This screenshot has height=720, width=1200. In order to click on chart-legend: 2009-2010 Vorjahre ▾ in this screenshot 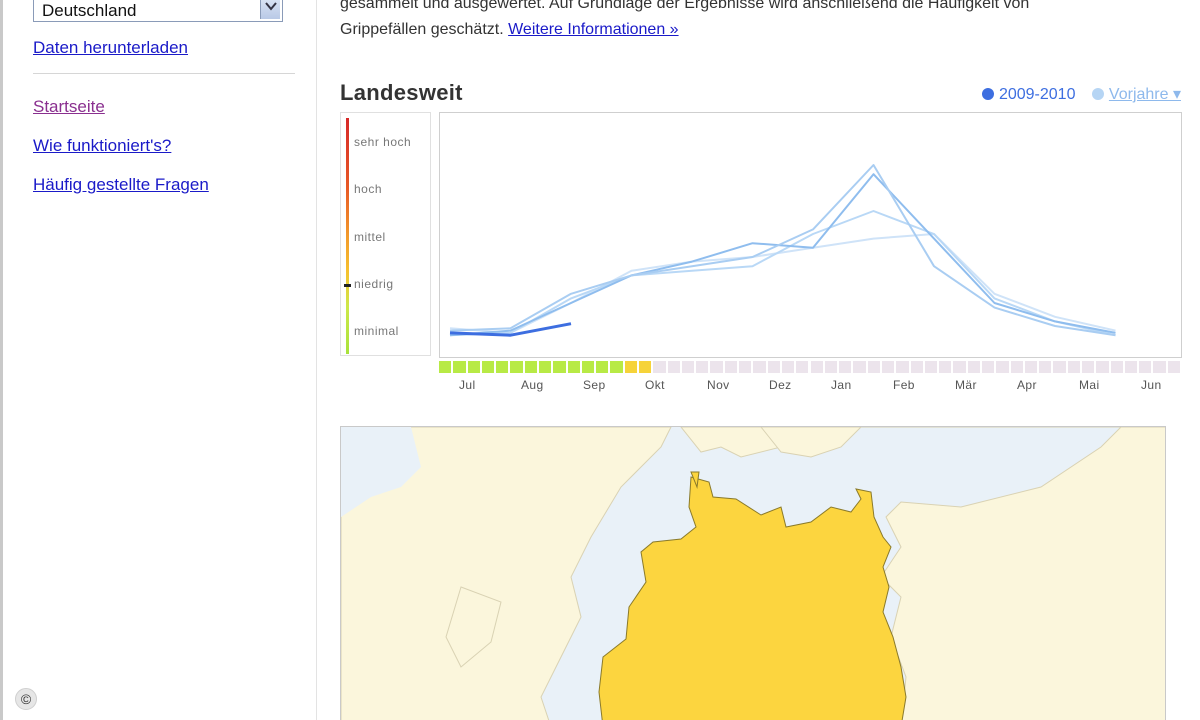, I will do `click(1081, 94)`.